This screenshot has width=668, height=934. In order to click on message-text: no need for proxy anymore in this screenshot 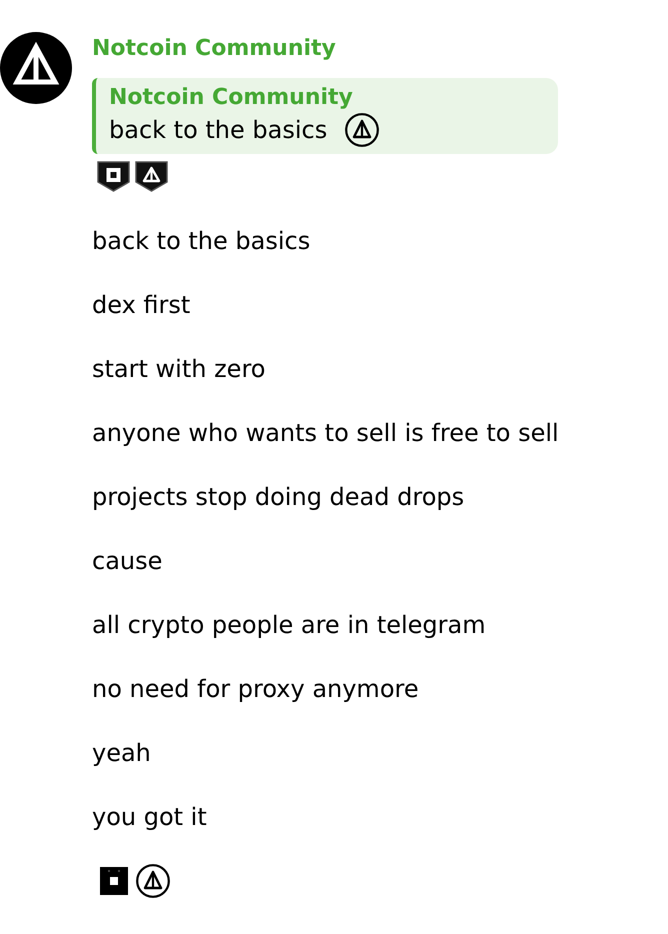, I will do `click(255, 689)`.